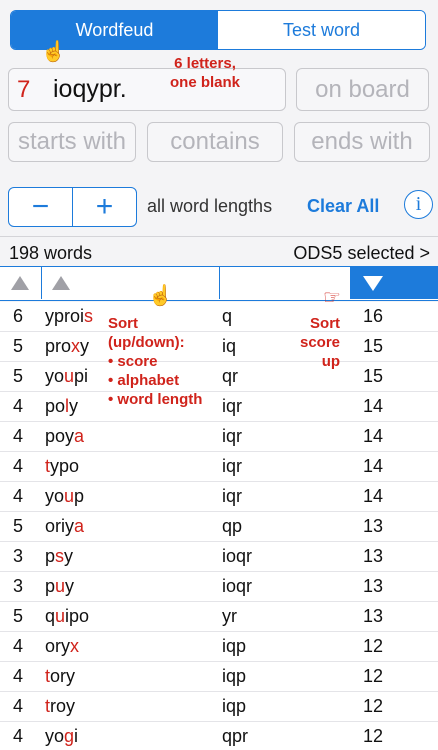 This screenshot has height=750, width=438. What do you see at coordinates (373, 316) in the screenshot?
I see `word-score: 16` at bounding box center [373, 316].